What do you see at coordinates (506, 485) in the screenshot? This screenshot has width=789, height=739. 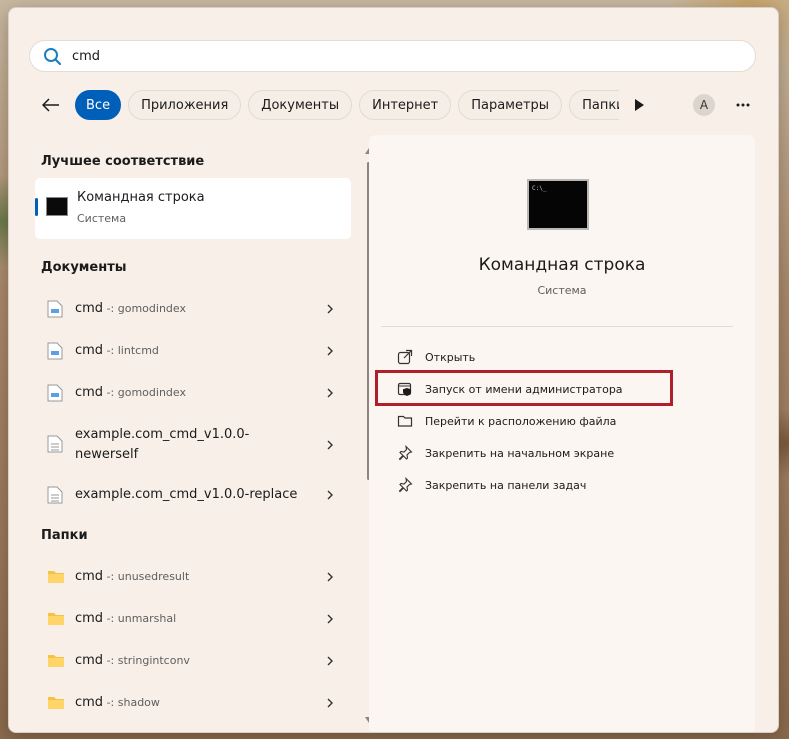 I see `action-label: Закрепить на панели задач` at bounding box center [506, 485].